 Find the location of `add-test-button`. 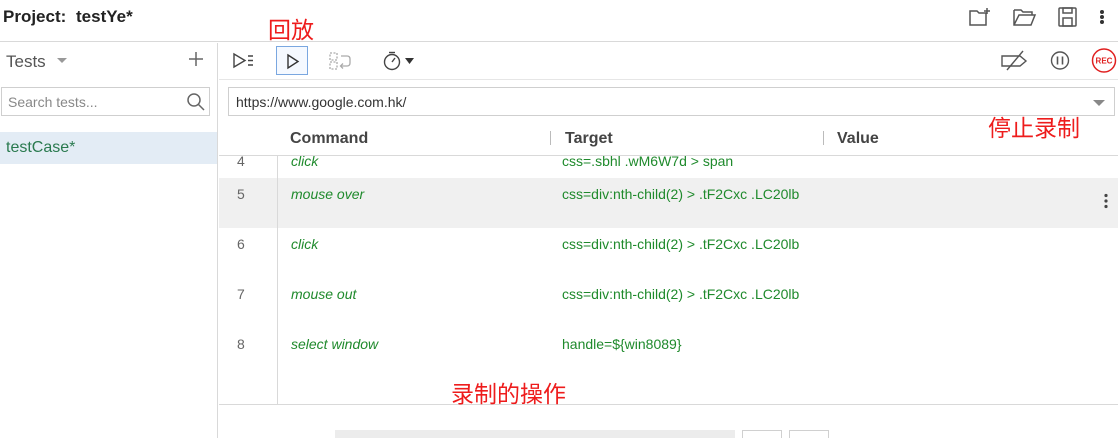

add-test-button is located at coordinates (196, 59).